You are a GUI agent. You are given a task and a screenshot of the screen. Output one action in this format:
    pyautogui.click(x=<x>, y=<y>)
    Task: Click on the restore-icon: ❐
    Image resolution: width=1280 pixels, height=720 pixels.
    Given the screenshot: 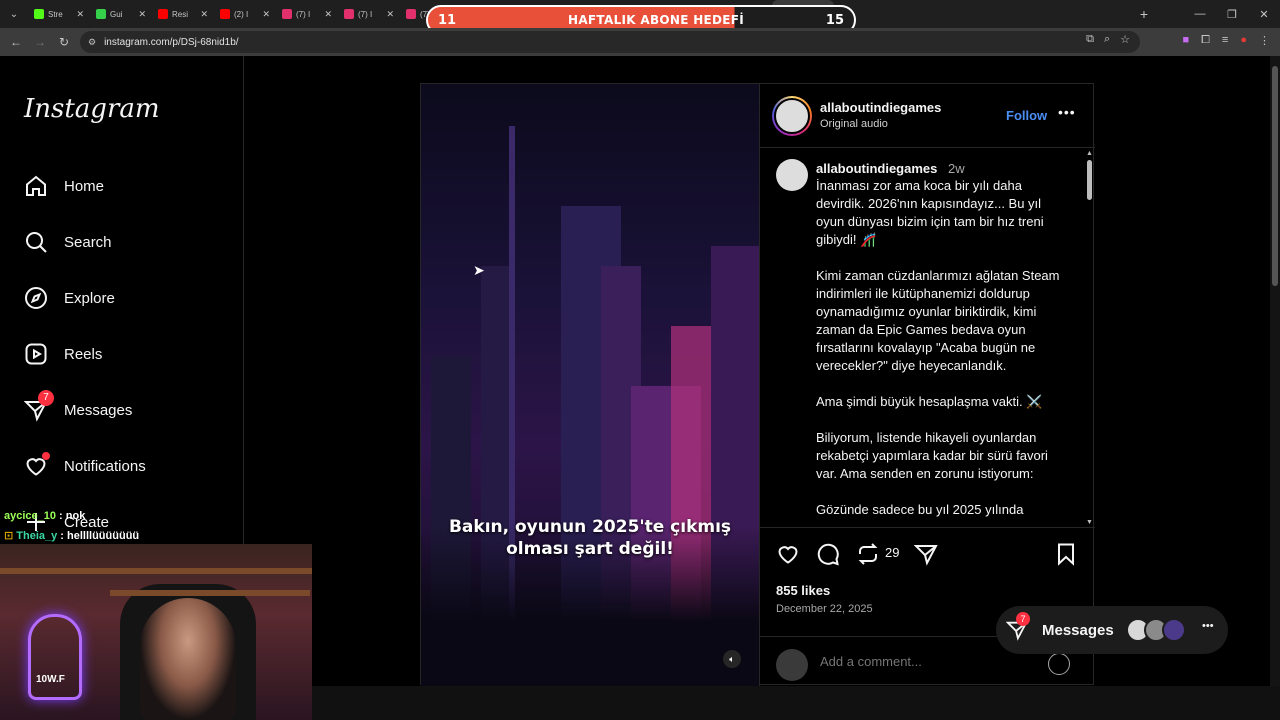 What is the action you would take?
    pyautogui.click(x=1232, y=14)
    